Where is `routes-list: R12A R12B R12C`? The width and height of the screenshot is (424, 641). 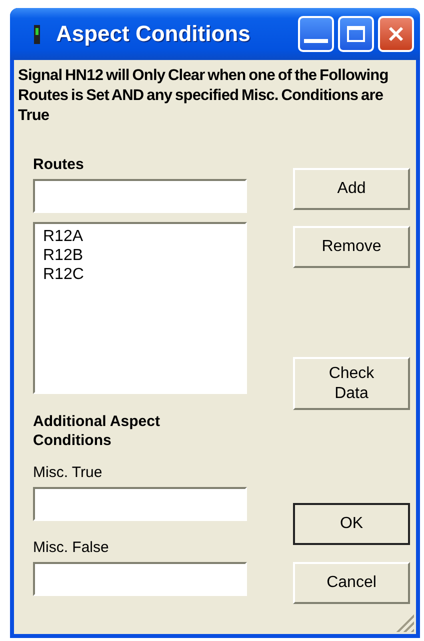
routes-list: R12A R12B R12C is located at coordinates (140, 308).